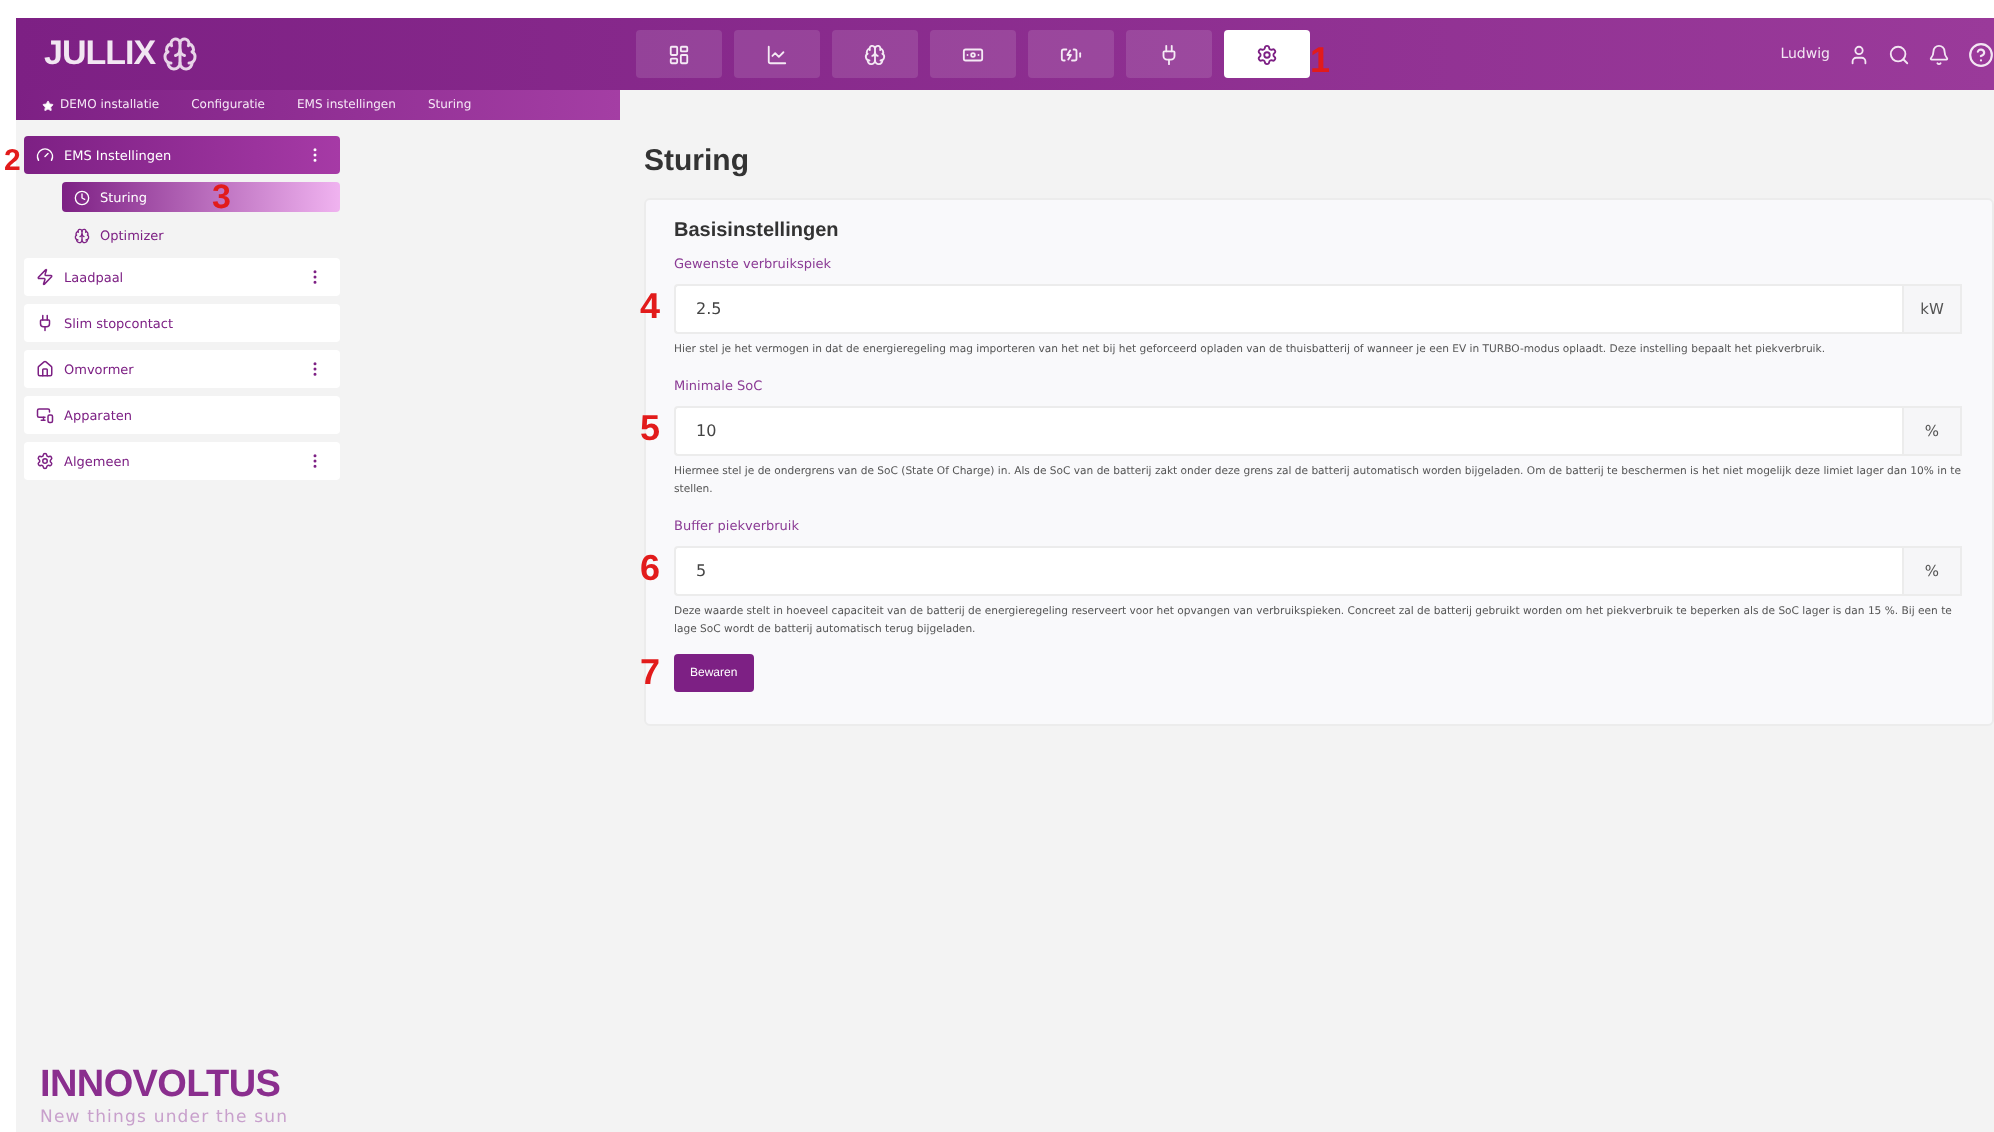  Describe the element at coordinates (1288, 309) in the screenshot. I see `input-field: 2.5` at that location.